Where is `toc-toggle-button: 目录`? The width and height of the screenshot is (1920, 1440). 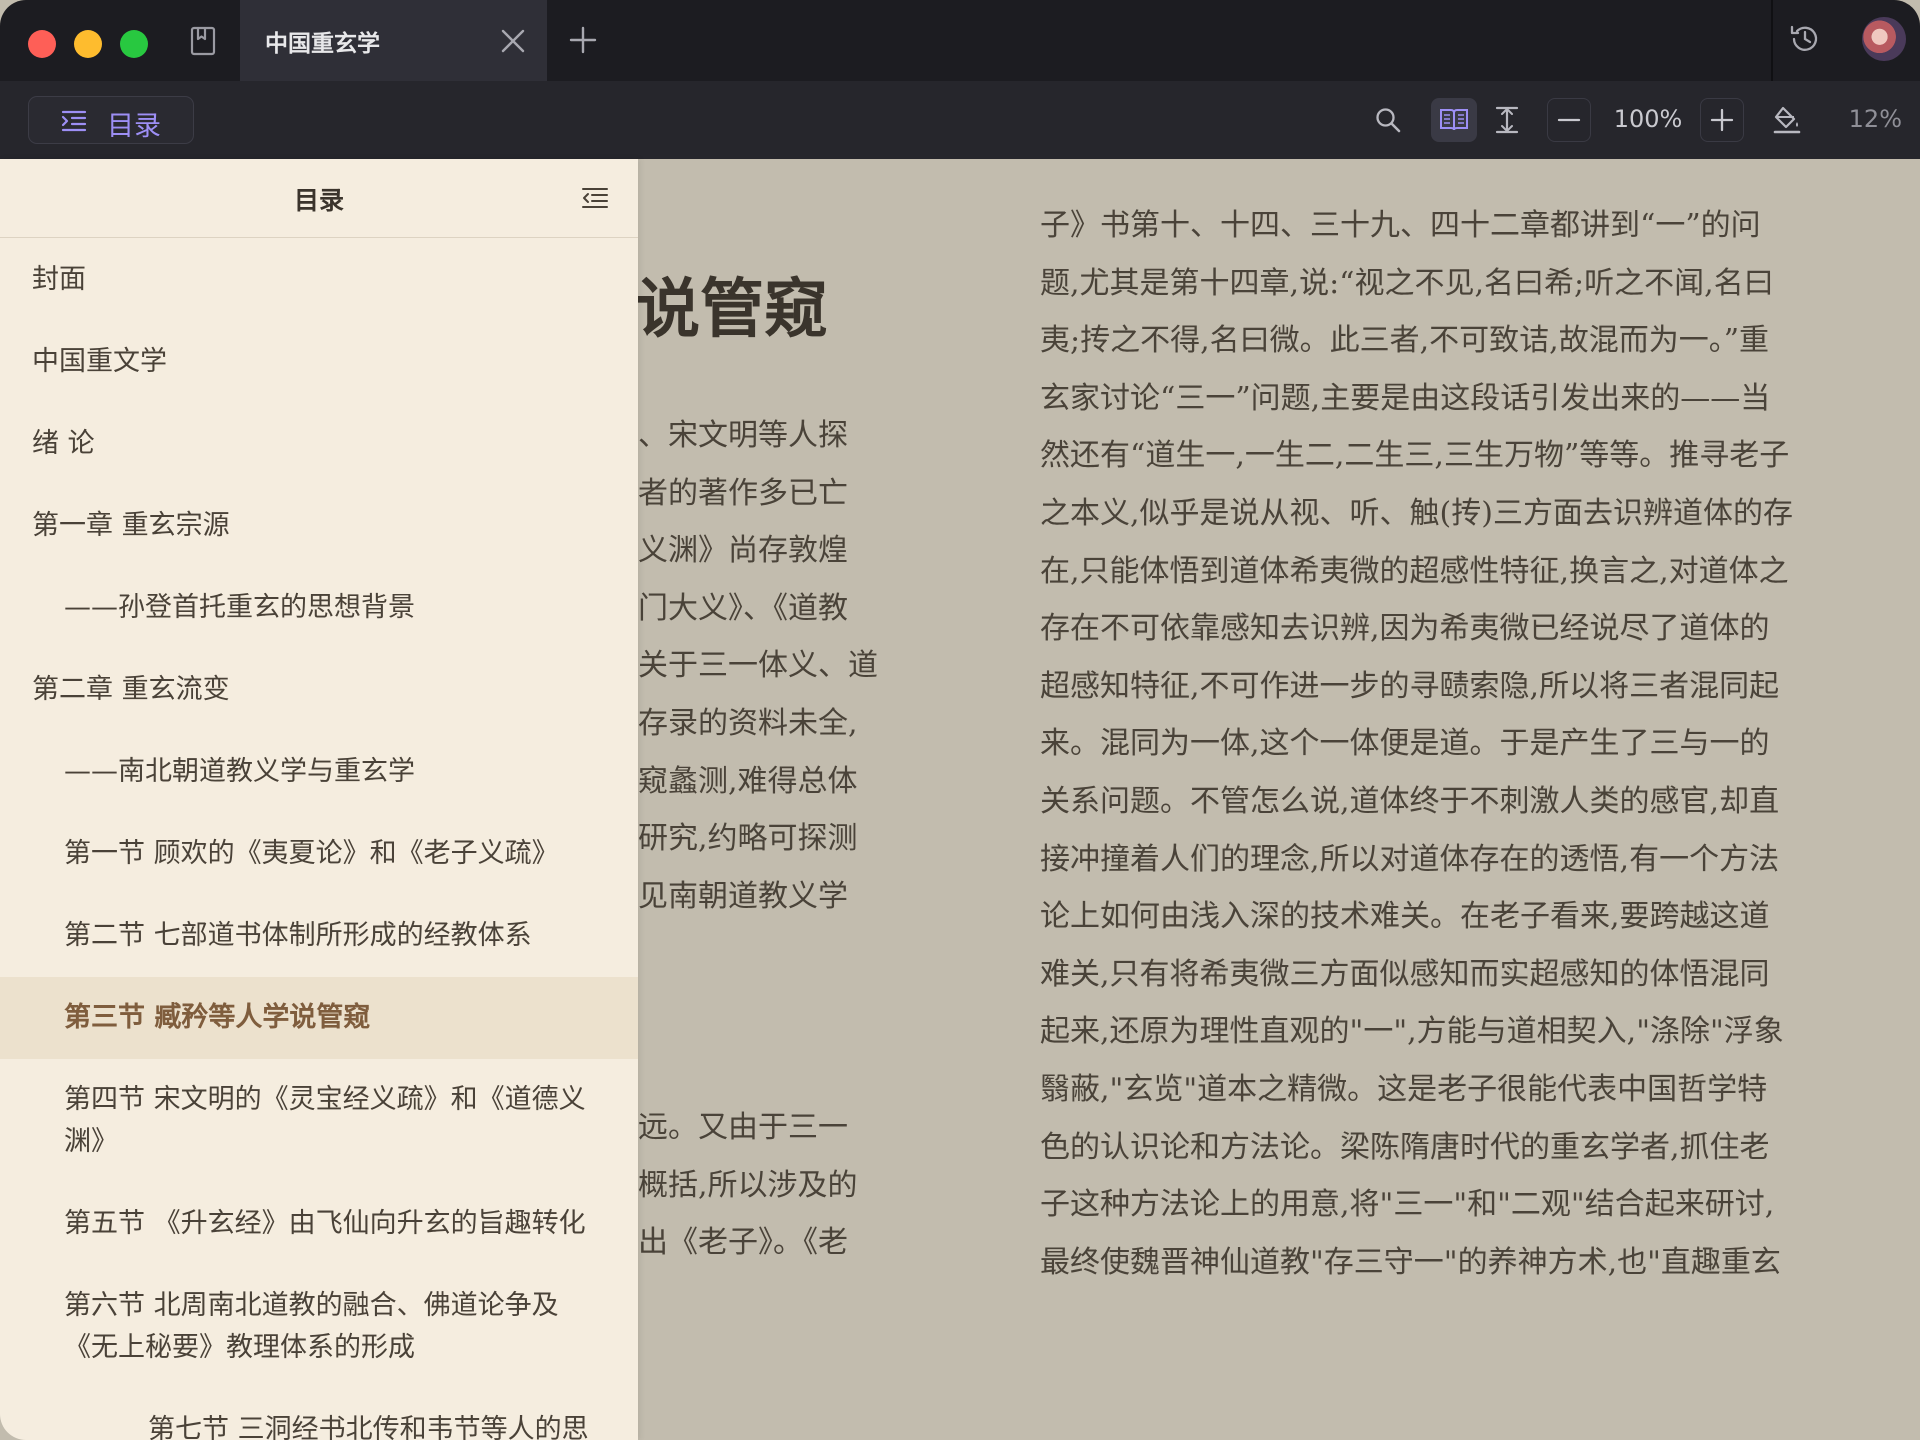 toc-toggle-button: 目录 is located at coordinates (111, 120).